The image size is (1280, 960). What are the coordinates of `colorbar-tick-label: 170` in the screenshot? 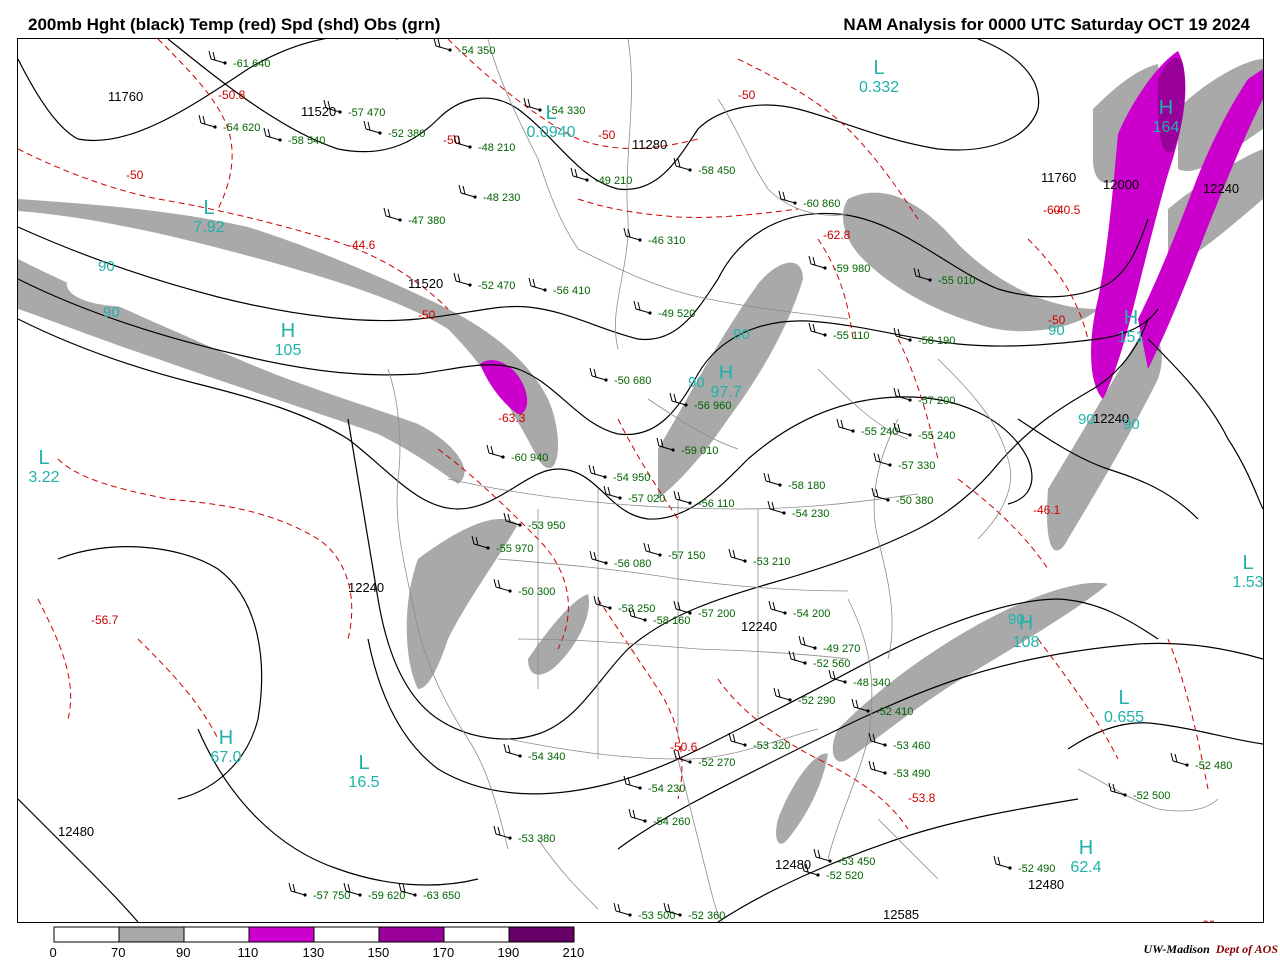 It's located at (443, 952).